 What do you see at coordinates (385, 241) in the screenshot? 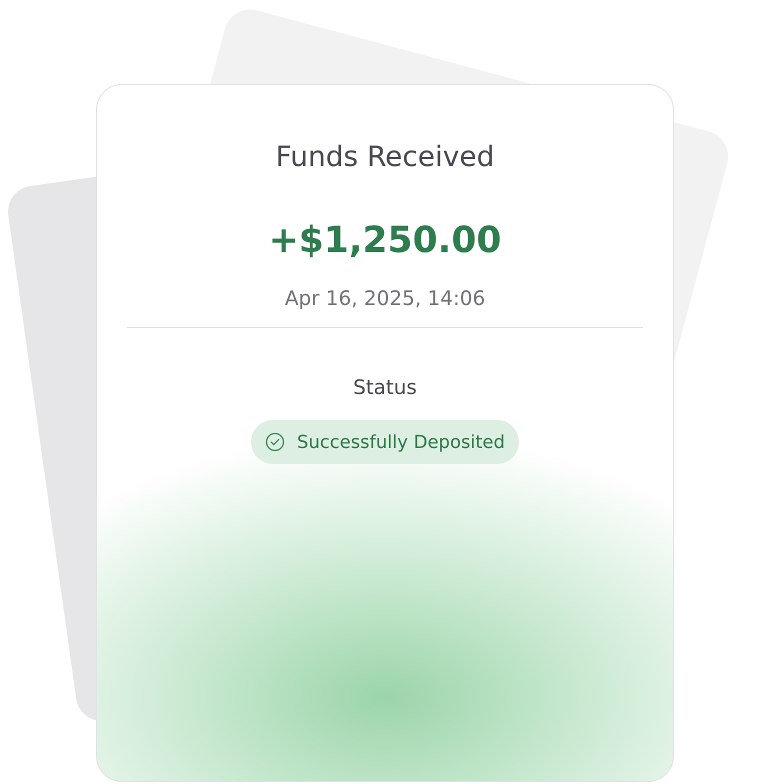
I see `amount: +$1,250.00` at bounding box center [385, 241].